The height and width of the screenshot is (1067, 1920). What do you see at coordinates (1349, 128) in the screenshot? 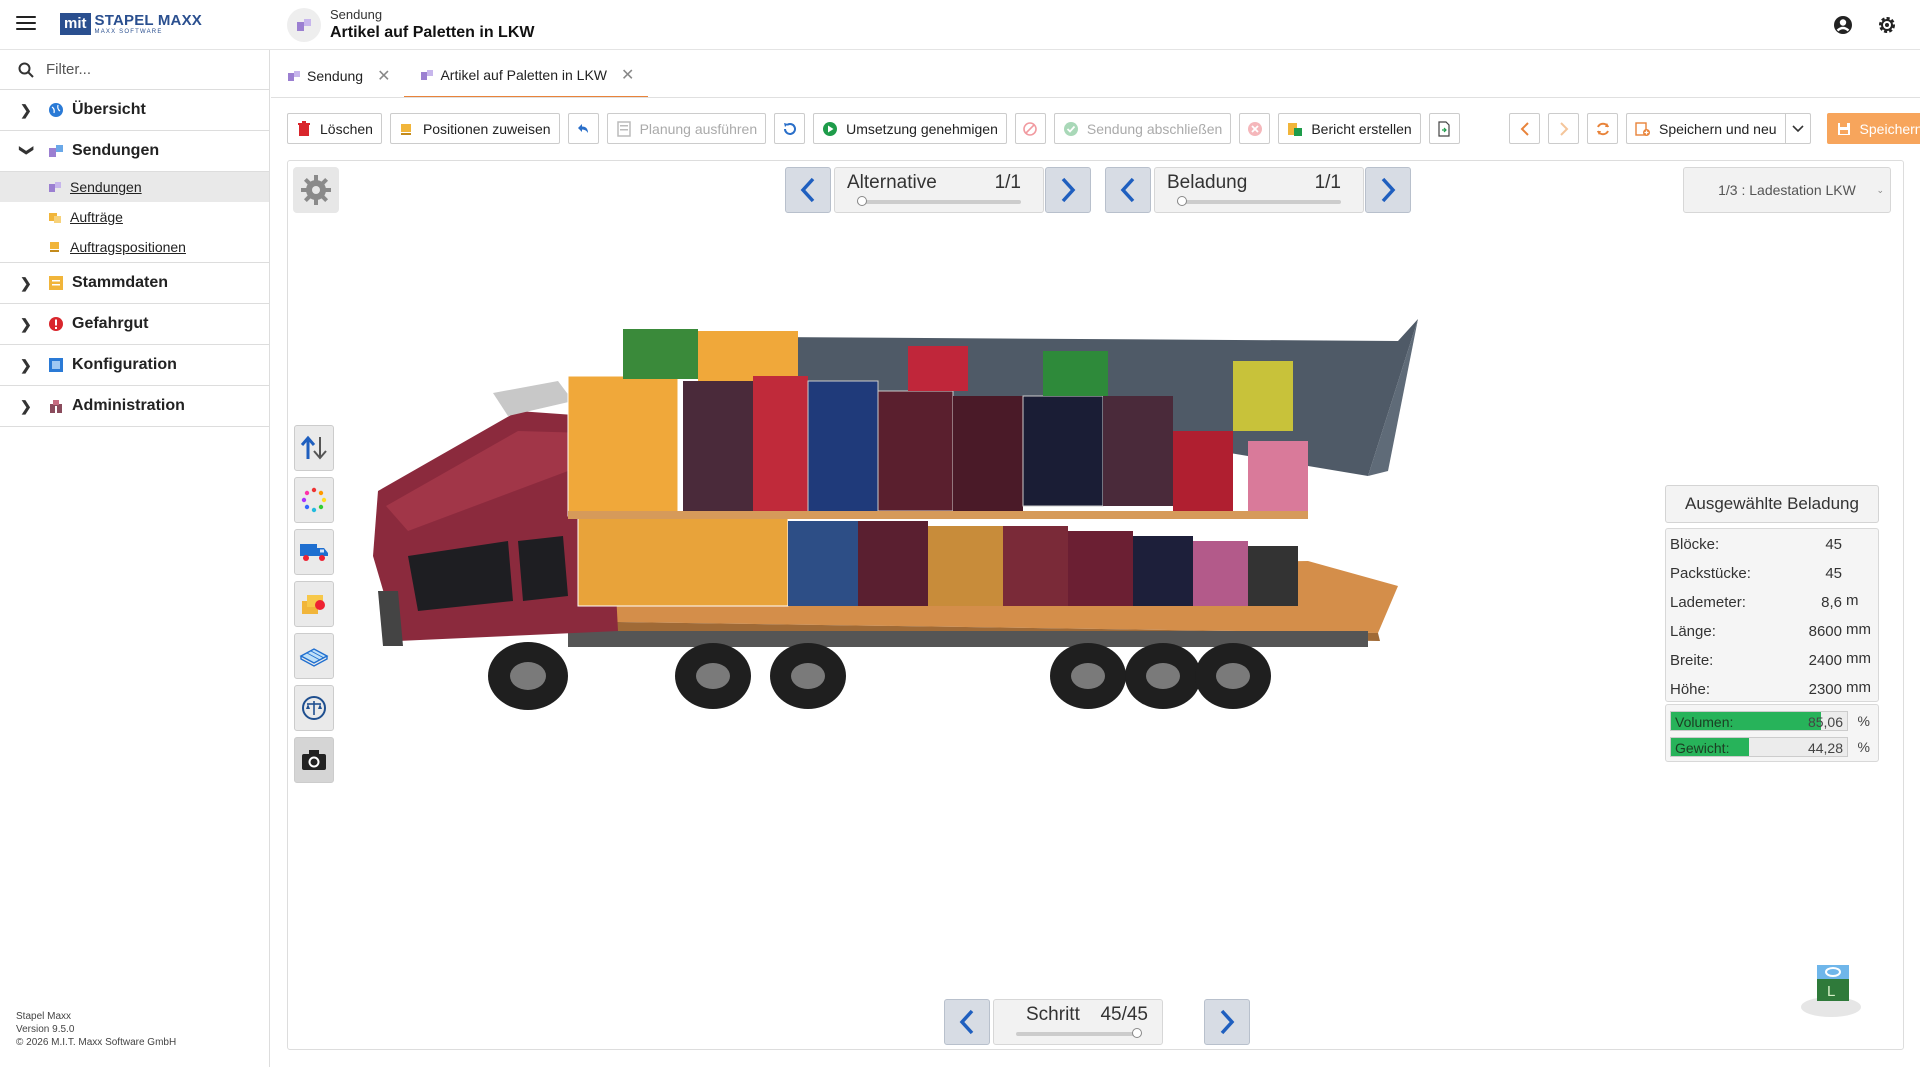
I see `create-report-button: Bericht erstellen` at bounding box center [1349, 128].